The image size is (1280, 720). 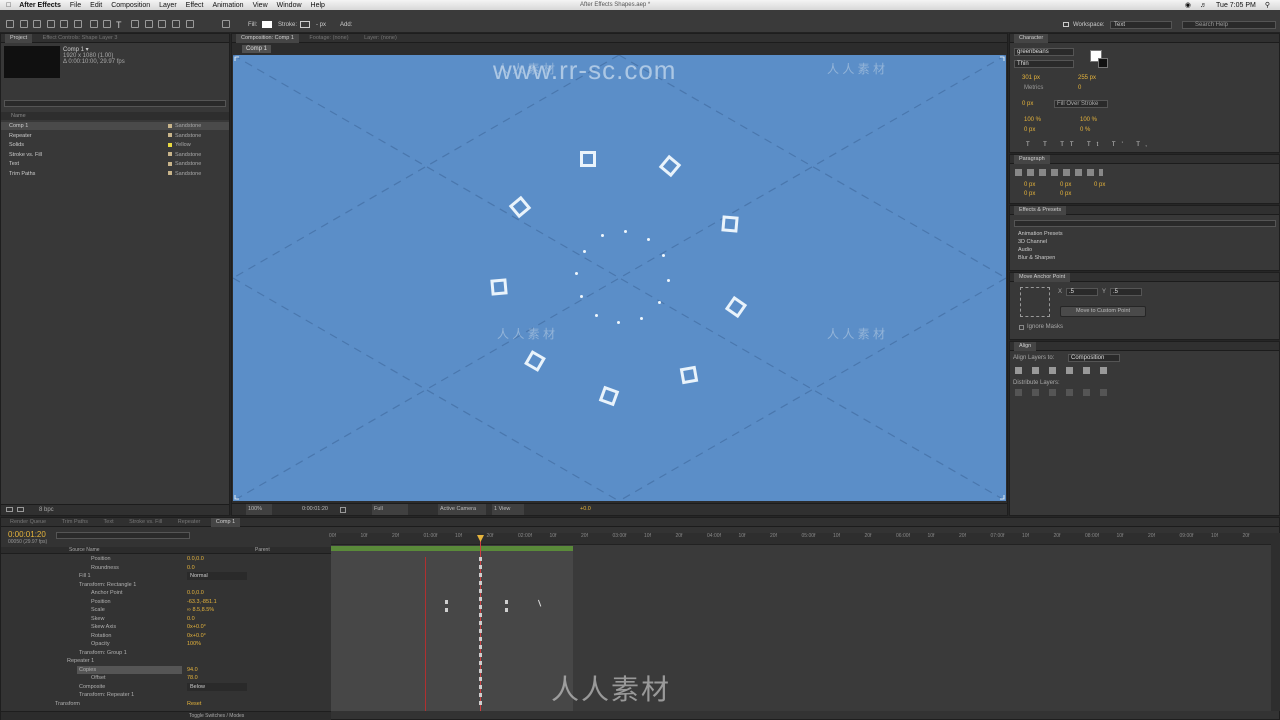 What do you see at coordinates (145, 522) in the screenshot?
I see `tab-stroke-vs-fill: Stroke vs. Fill` at bounding box center [145, 522].